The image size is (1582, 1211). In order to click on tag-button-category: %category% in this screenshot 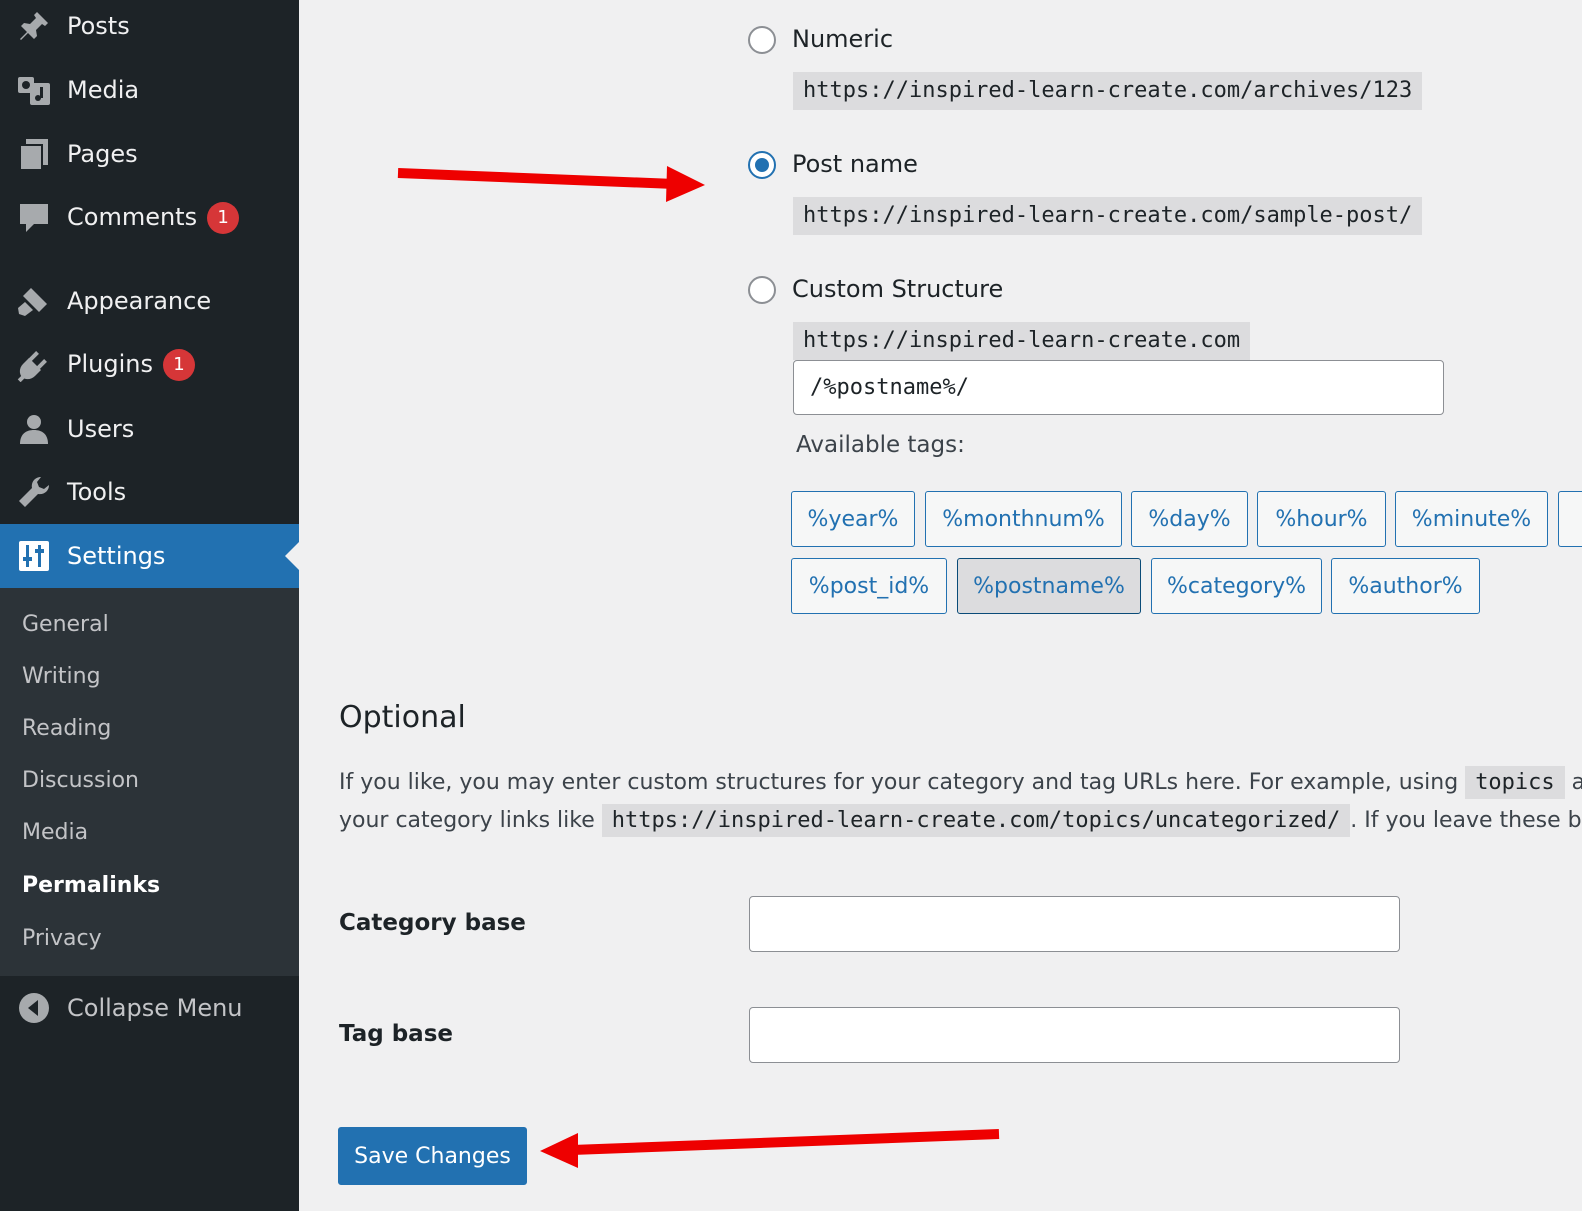, I will do `click(1236, 586)`.